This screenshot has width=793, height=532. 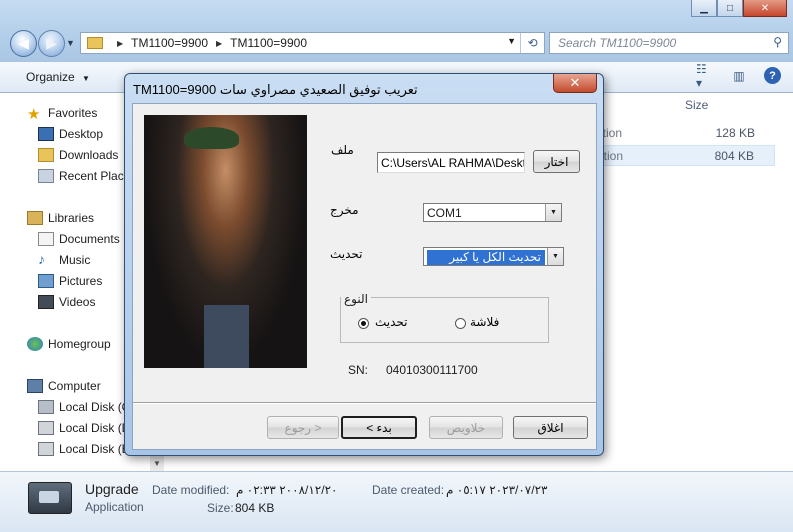 I want to click on nav-homegroup: Homegroup, so click(x=79, y=344).